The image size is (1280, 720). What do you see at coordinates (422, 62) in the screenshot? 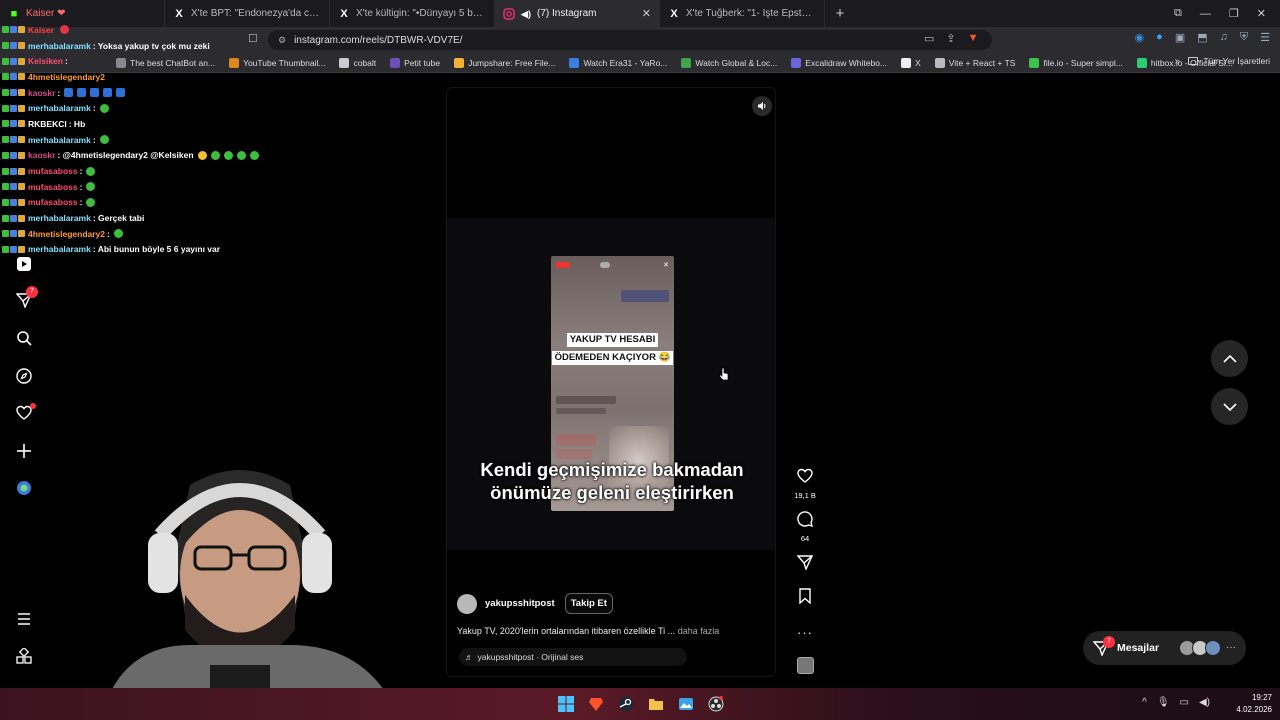
I see `bookmark-label: Petit tube` at bounding box center [422, 62].